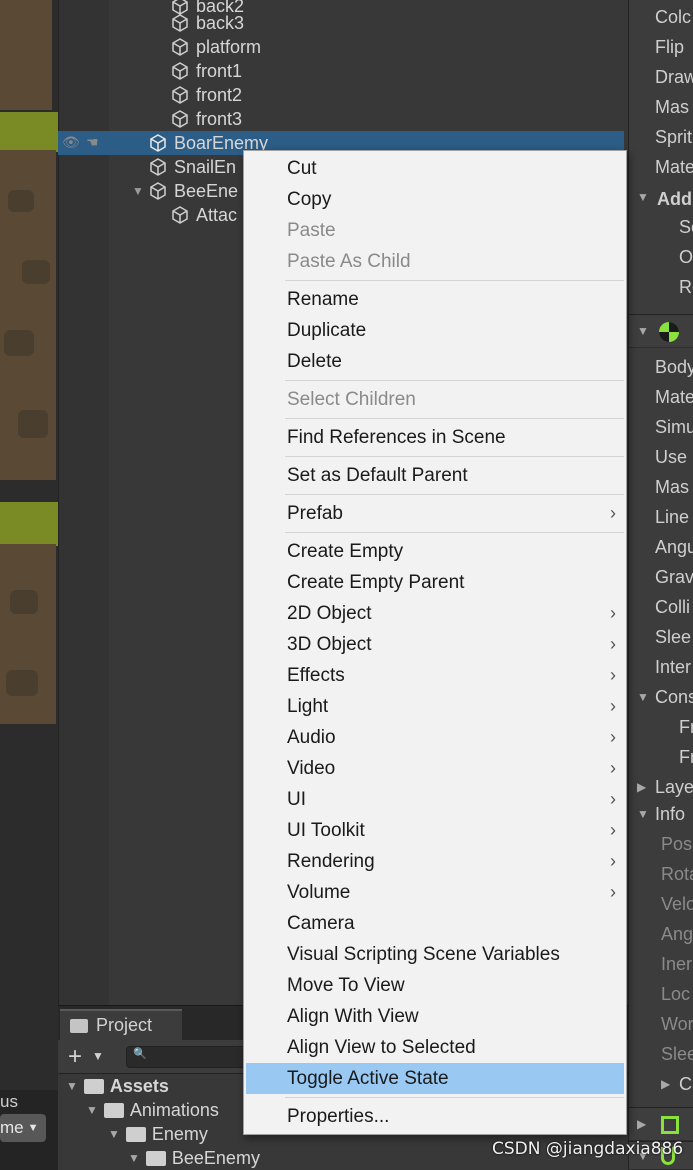  What do you see at coordinates (674, 787) in the screenshot?
I see `inspector-section-label: Laye` at bounding box center [674, 787].